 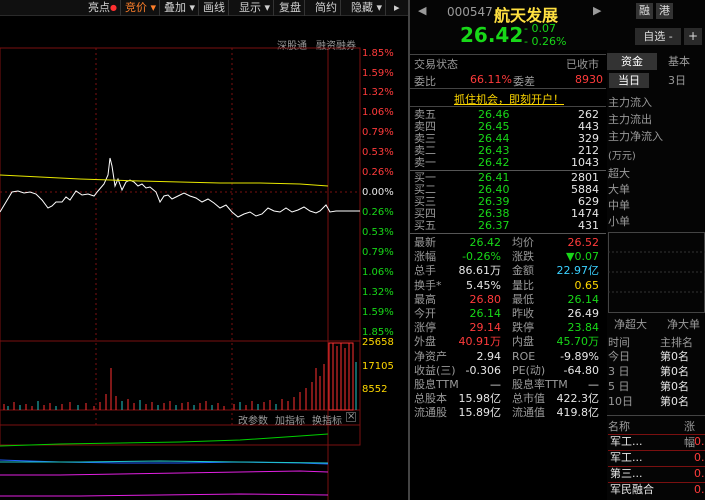 What do you see at coordinates (378, 272) in the screenshot?
I see `pct-label: 1.06%` at bounding box center [378, 272].